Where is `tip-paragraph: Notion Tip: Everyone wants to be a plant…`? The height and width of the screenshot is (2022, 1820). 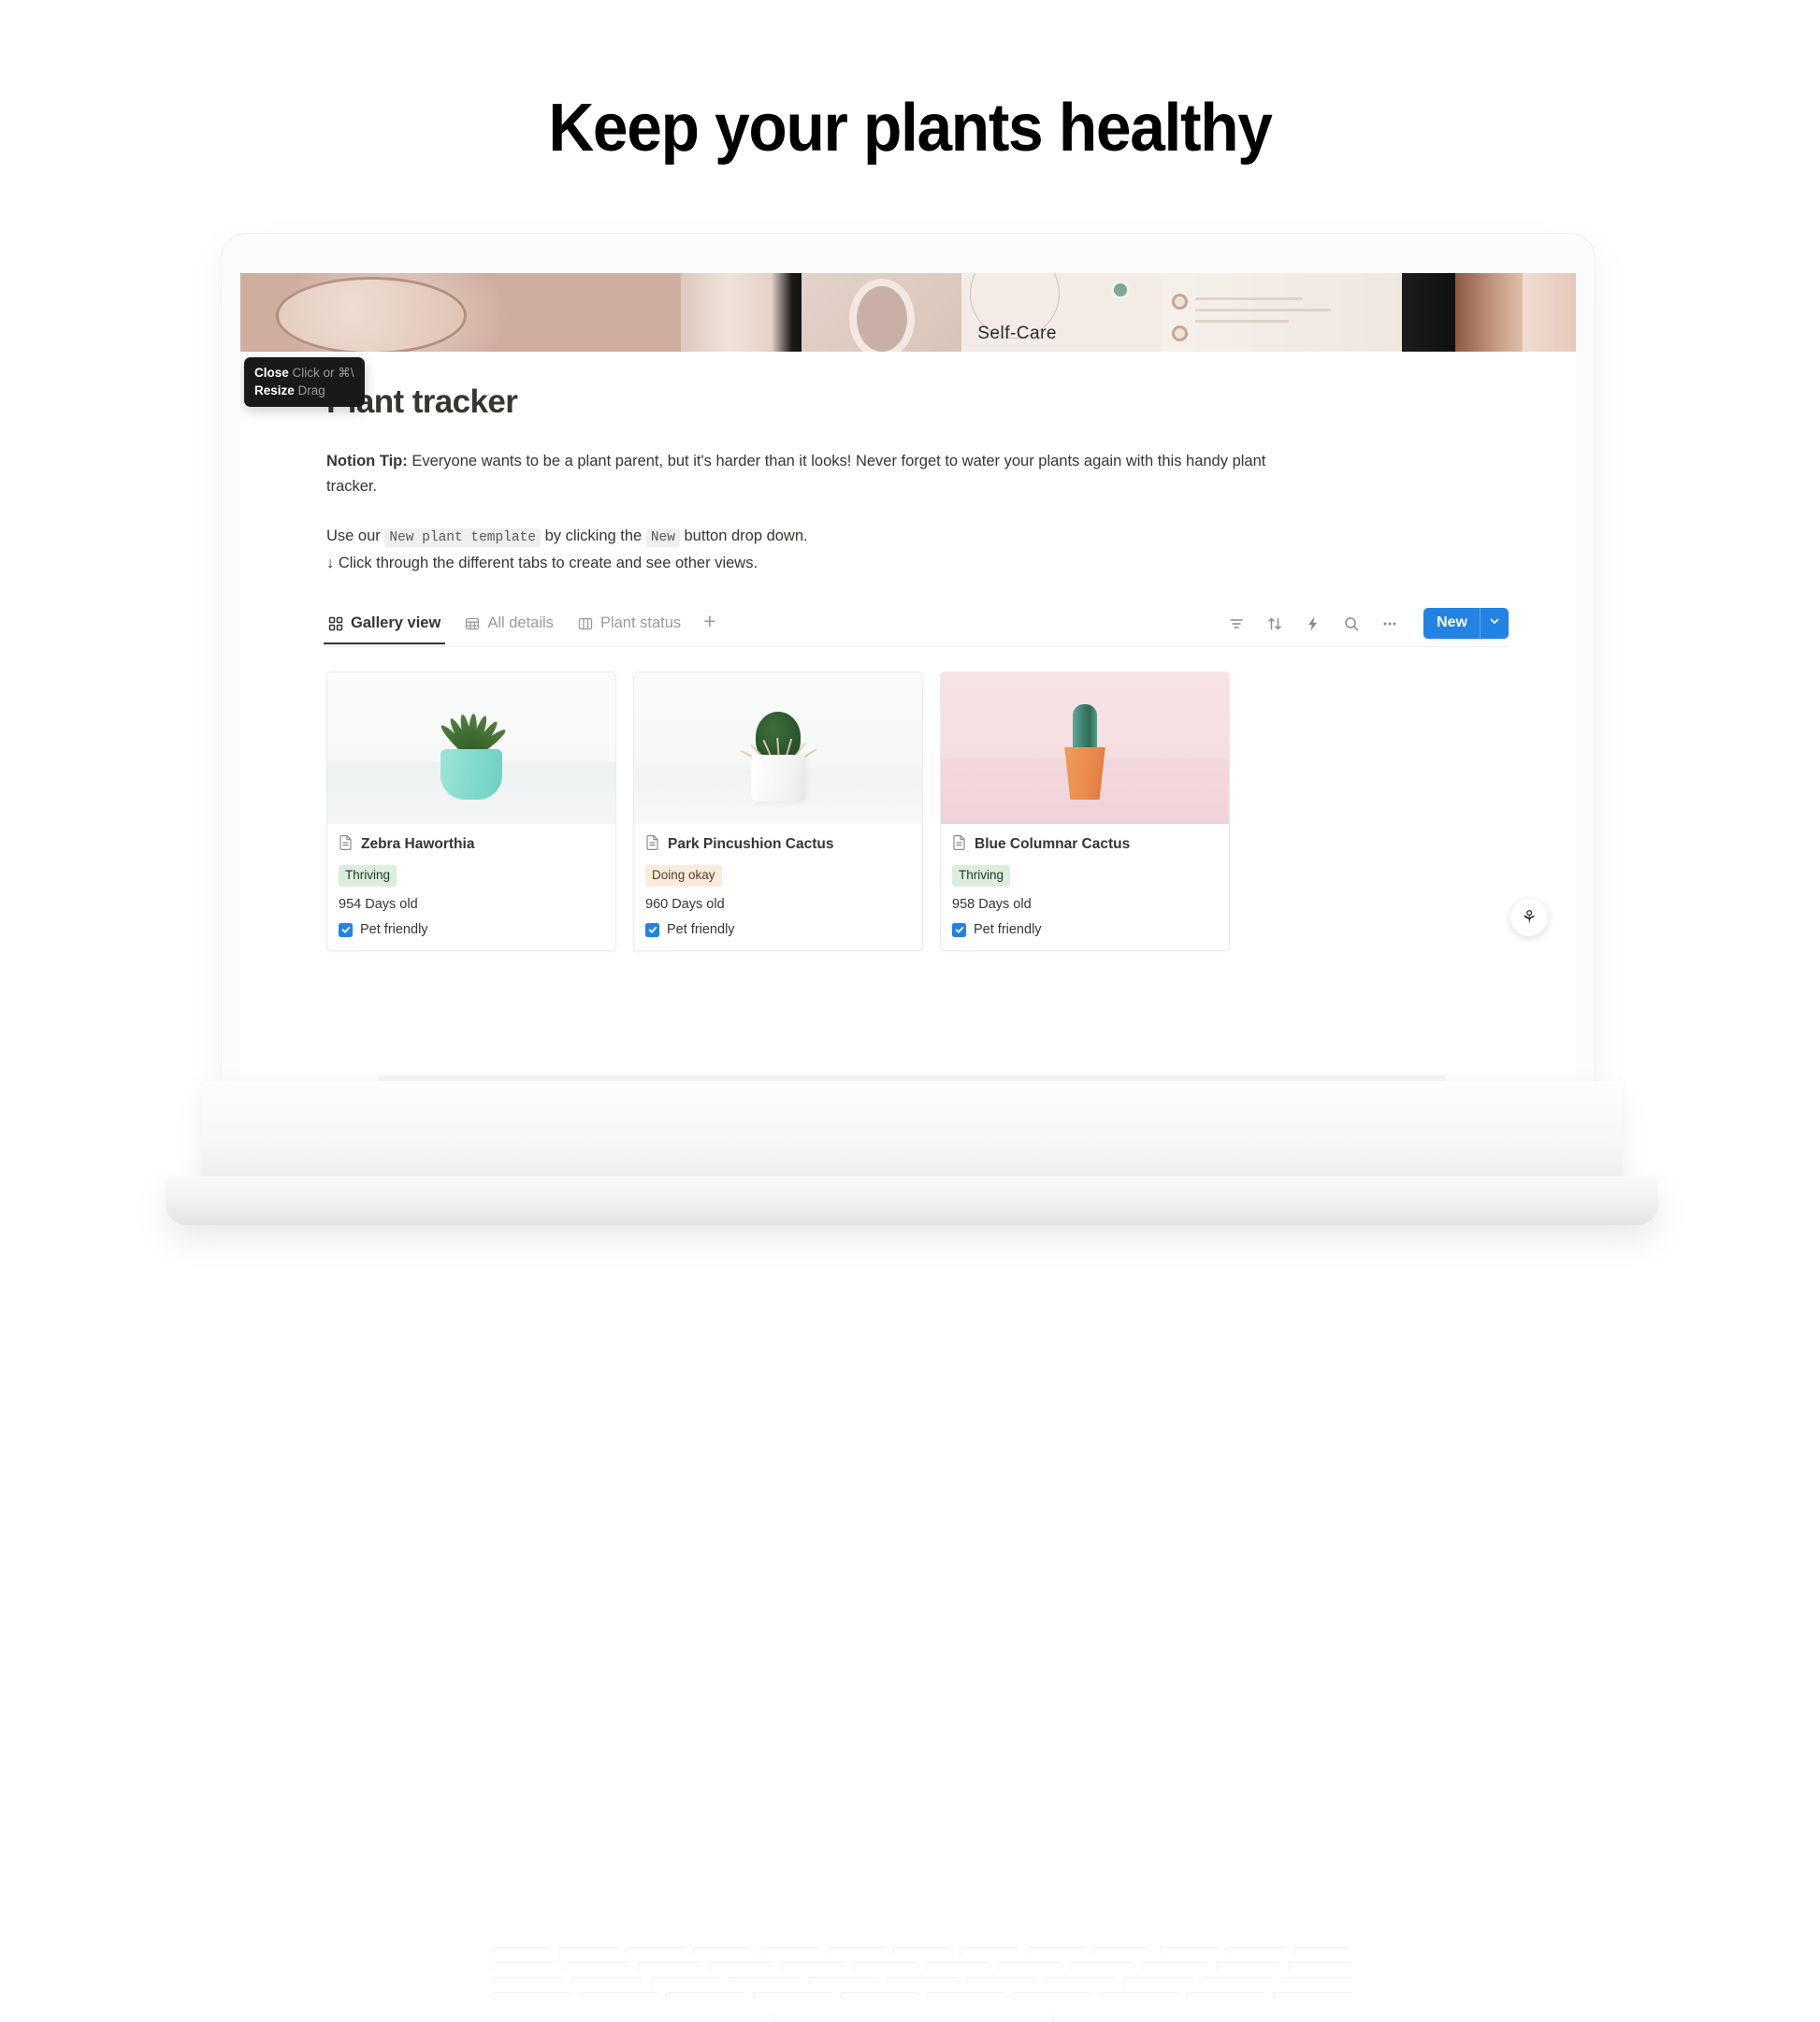
tip-paragraph: Notion Tip: Everyone wants to be a plant… is located at coordinates (798, 474).